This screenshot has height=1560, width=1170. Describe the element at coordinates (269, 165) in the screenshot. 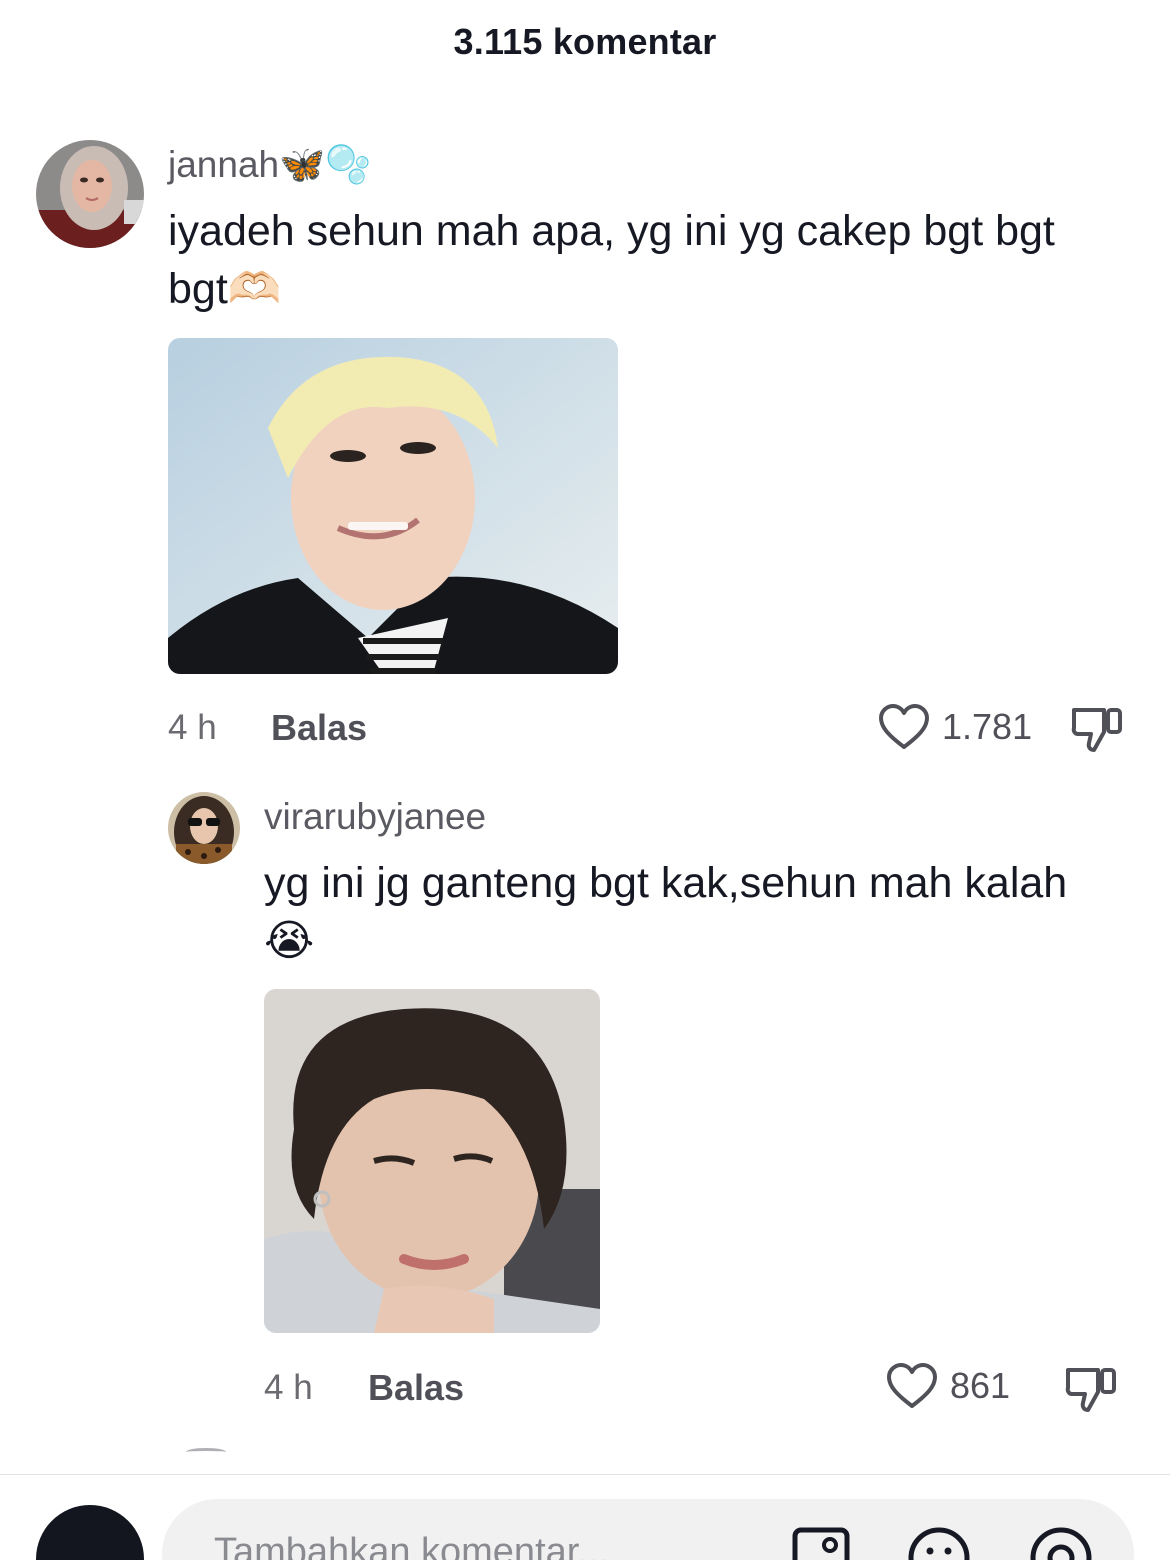

I see `comment-username: jannah🦋🫧` at that location.